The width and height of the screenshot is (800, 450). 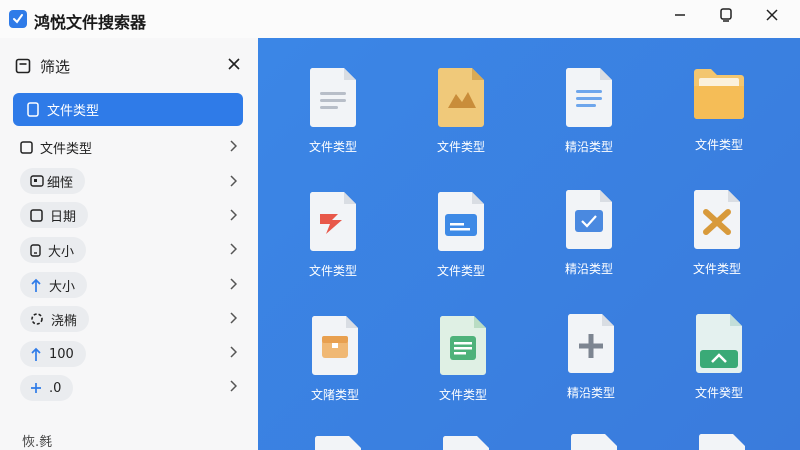 What do you see at coordinates (332, 221) in the screenshot?
I see `pdf-doc-icon` at bounding box center [332, 221].